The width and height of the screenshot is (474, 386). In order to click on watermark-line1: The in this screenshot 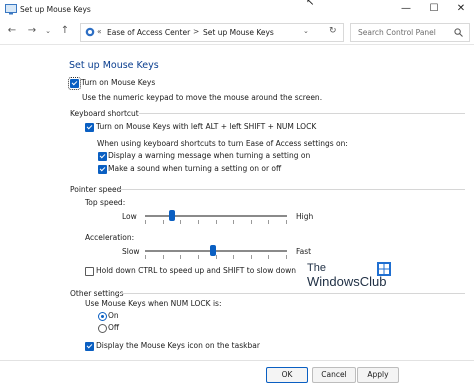, I will do `click(316, 268)`.